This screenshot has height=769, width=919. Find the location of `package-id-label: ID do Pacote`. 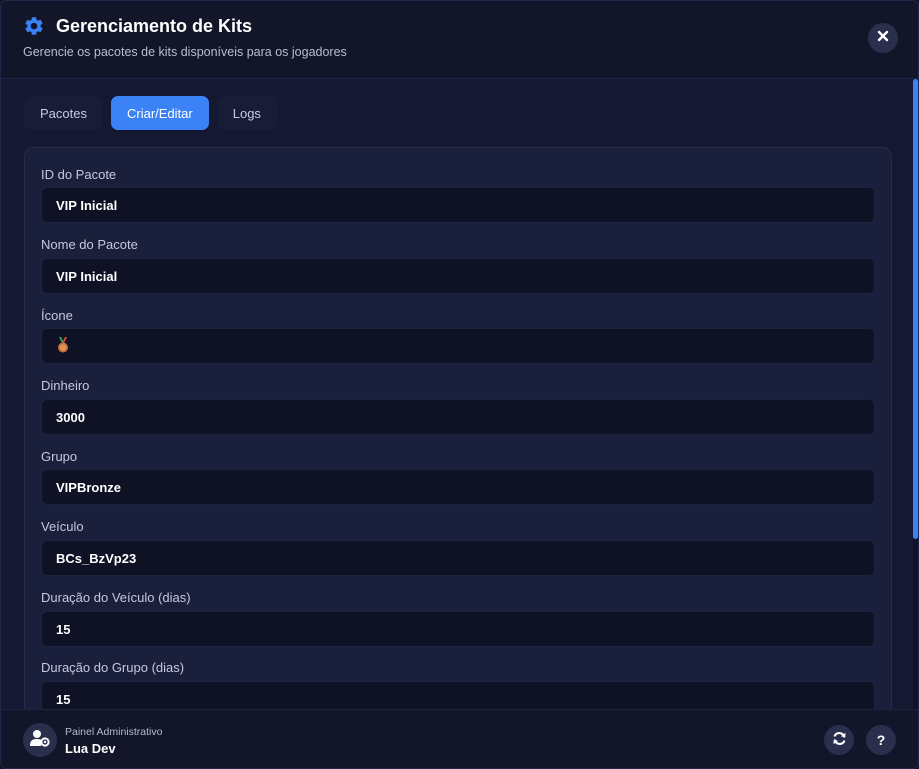

package-id-label: ID do Pacote is located at coordinates (79, 174).